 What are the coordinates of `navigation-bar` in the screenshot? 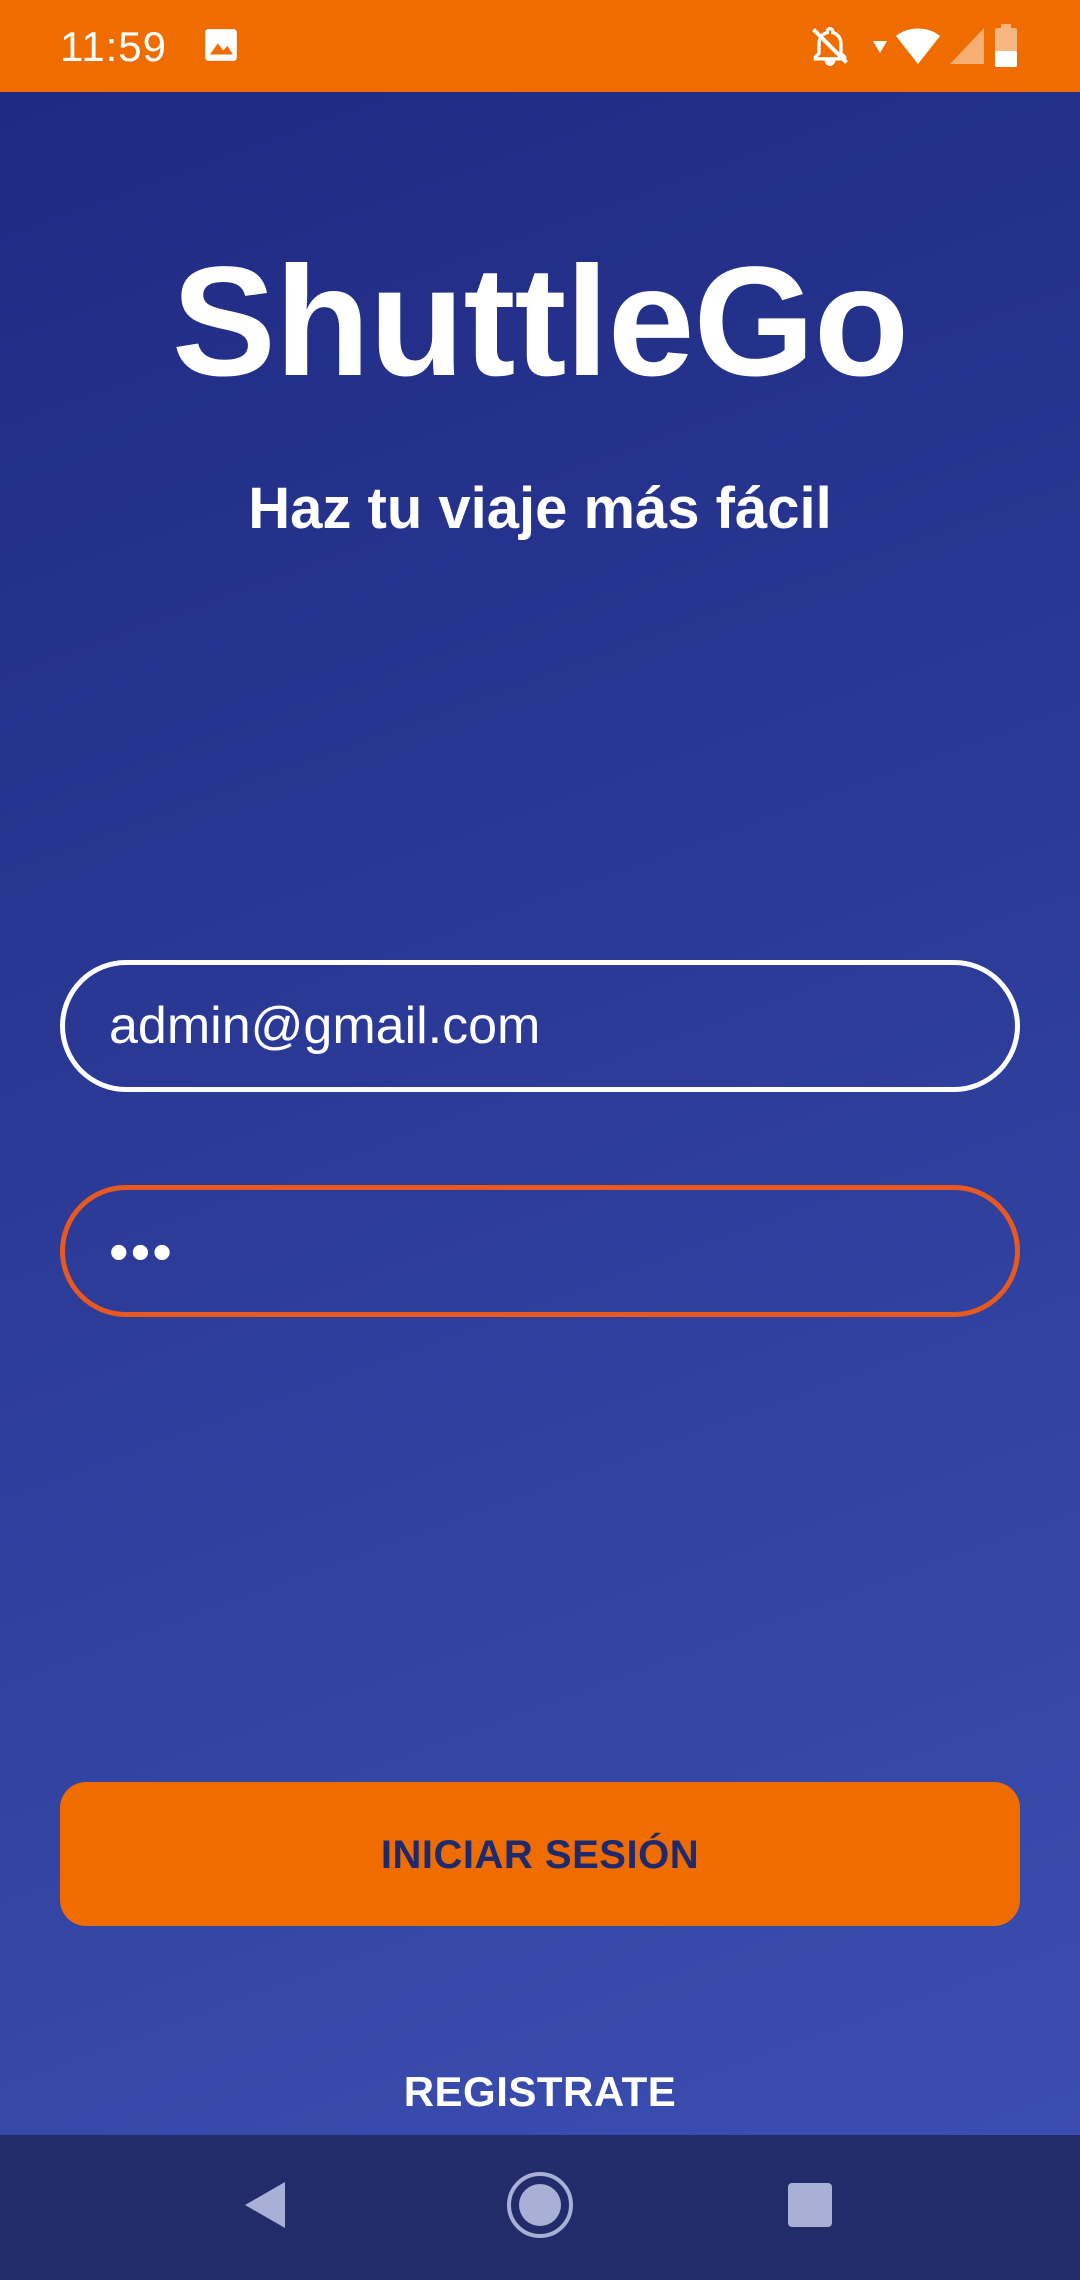 It's located at (540, 2207).